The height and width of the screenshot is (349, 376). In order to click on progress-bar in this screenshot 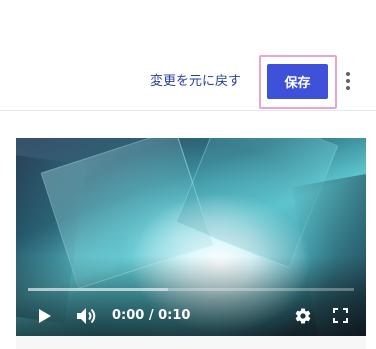, I will do `click(191, 289)`.